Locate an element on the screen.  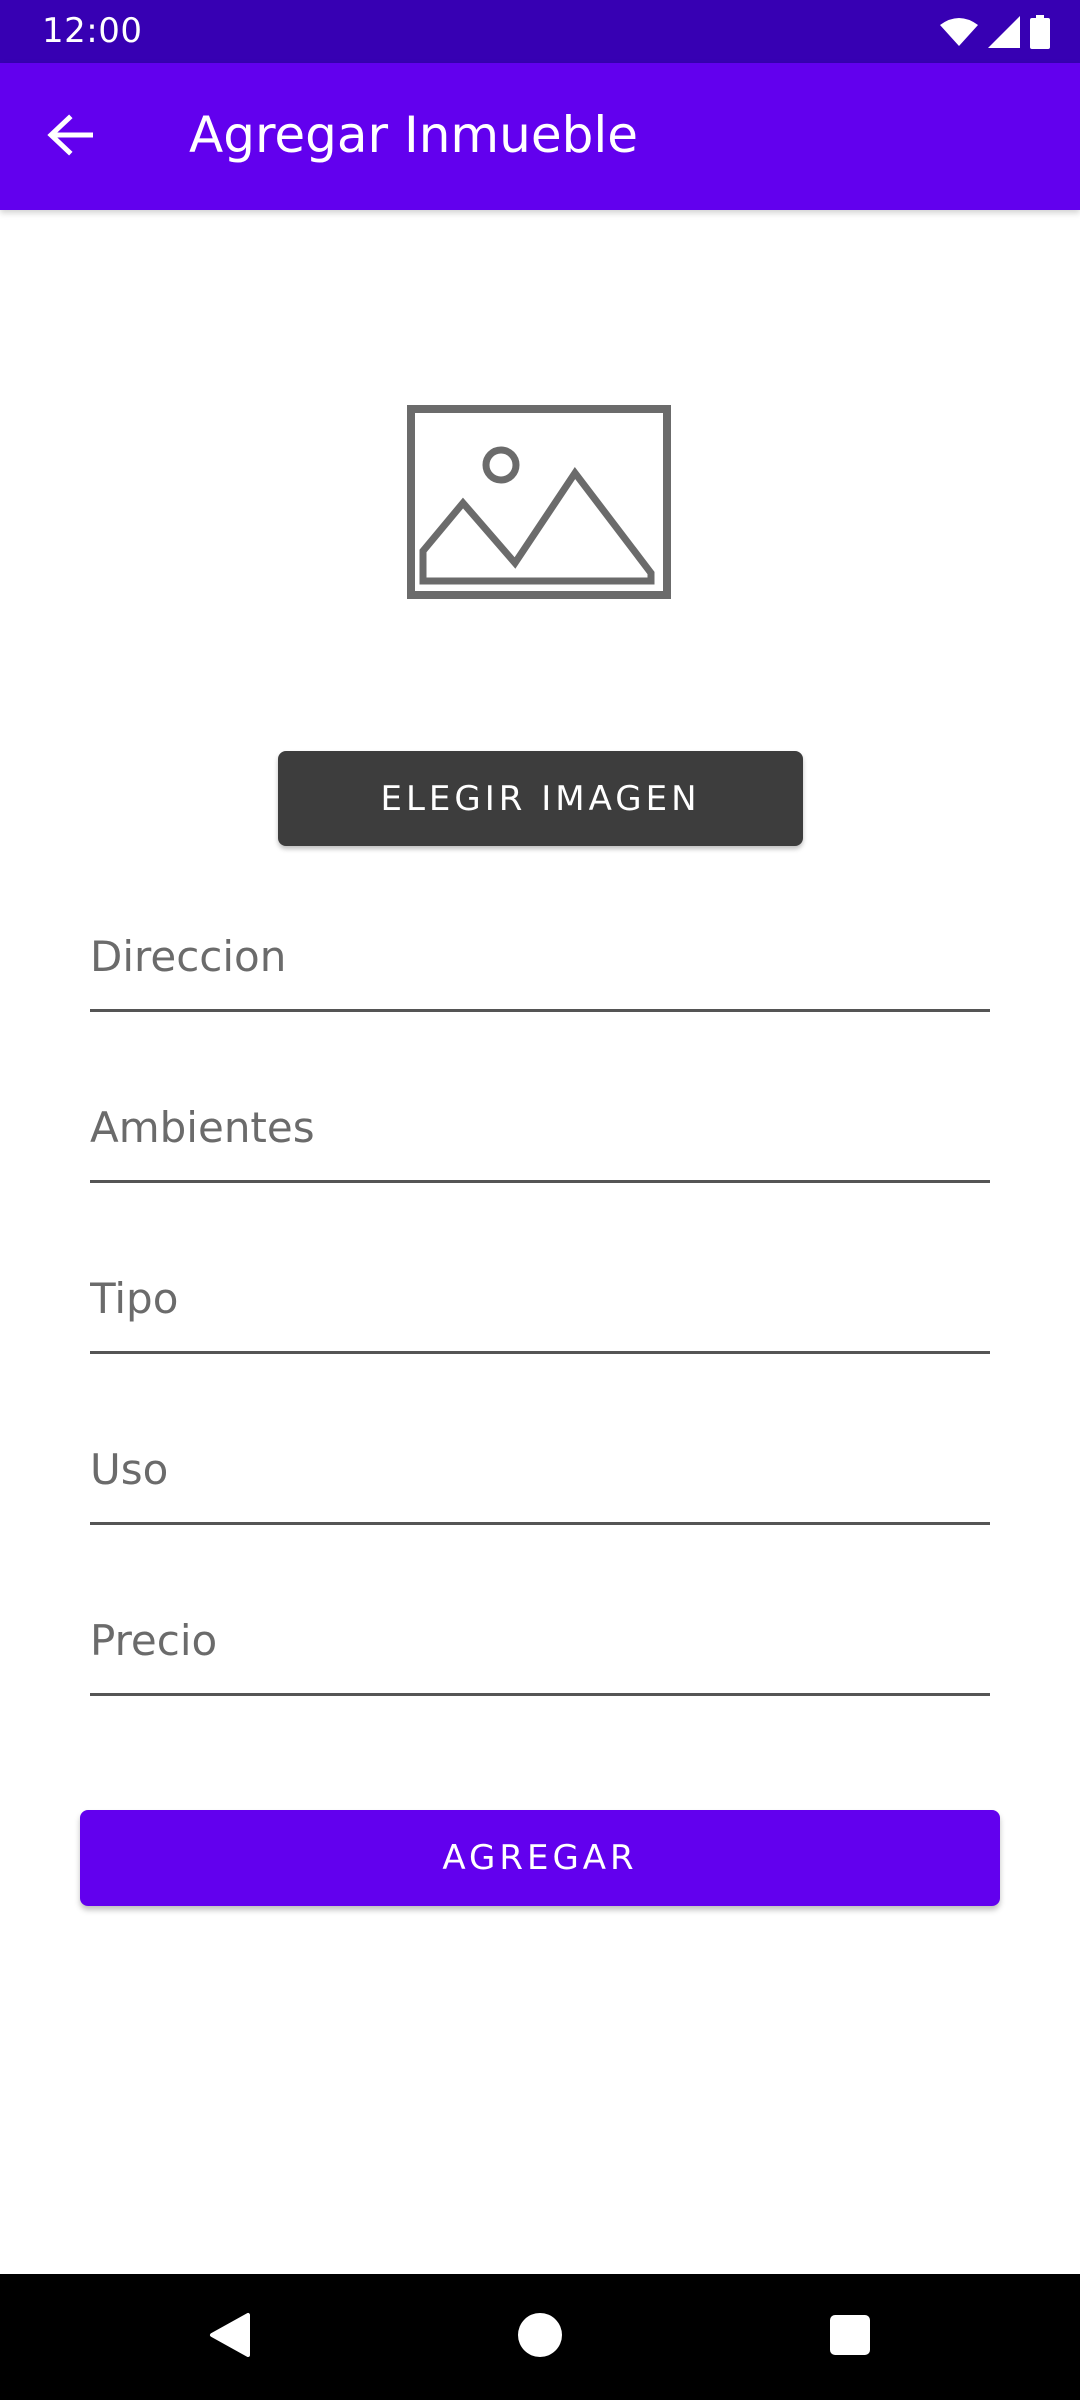
app-bar: Agregar Inmueble is located at coordinates (540, 136).